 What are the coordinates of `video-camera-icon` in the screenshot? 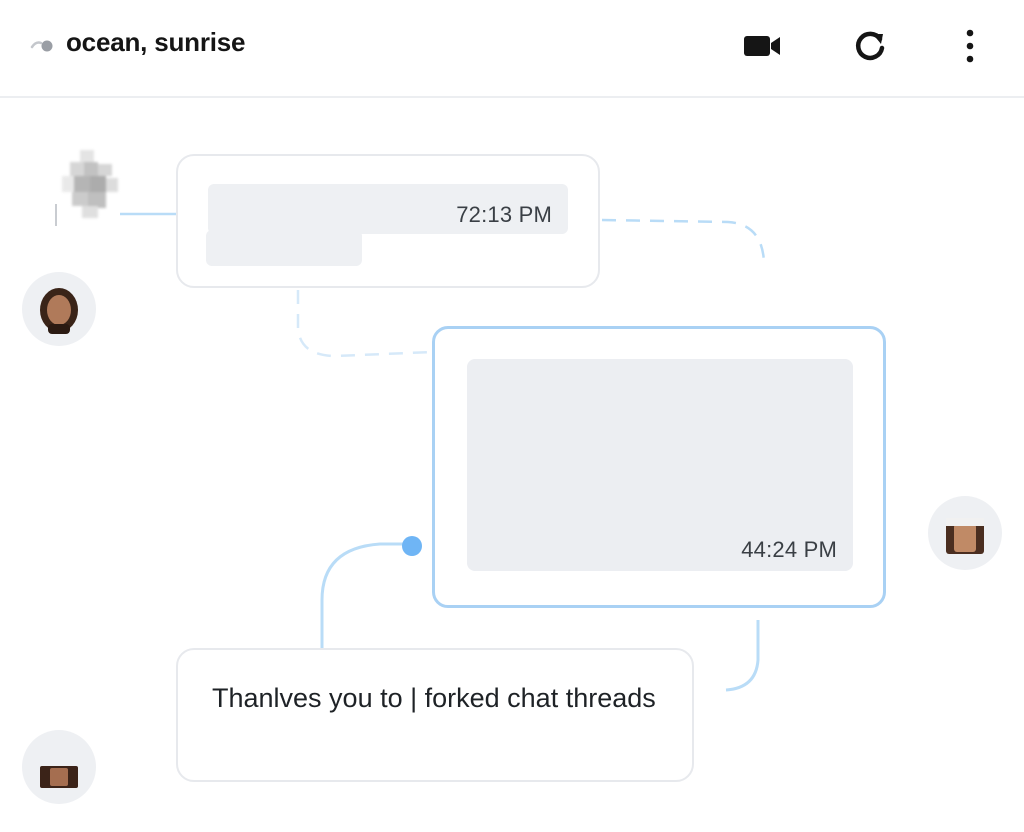 It's located at (762, 46).